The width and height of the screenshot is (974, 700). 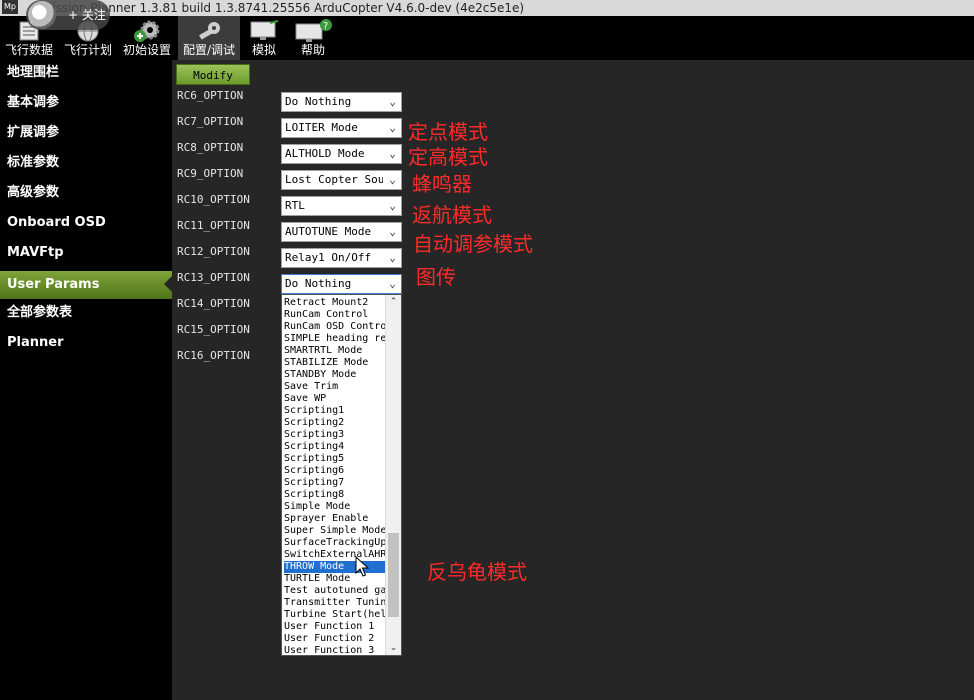 I want to click on dropdown-option: Scripting2, so click(x=335, y=423).